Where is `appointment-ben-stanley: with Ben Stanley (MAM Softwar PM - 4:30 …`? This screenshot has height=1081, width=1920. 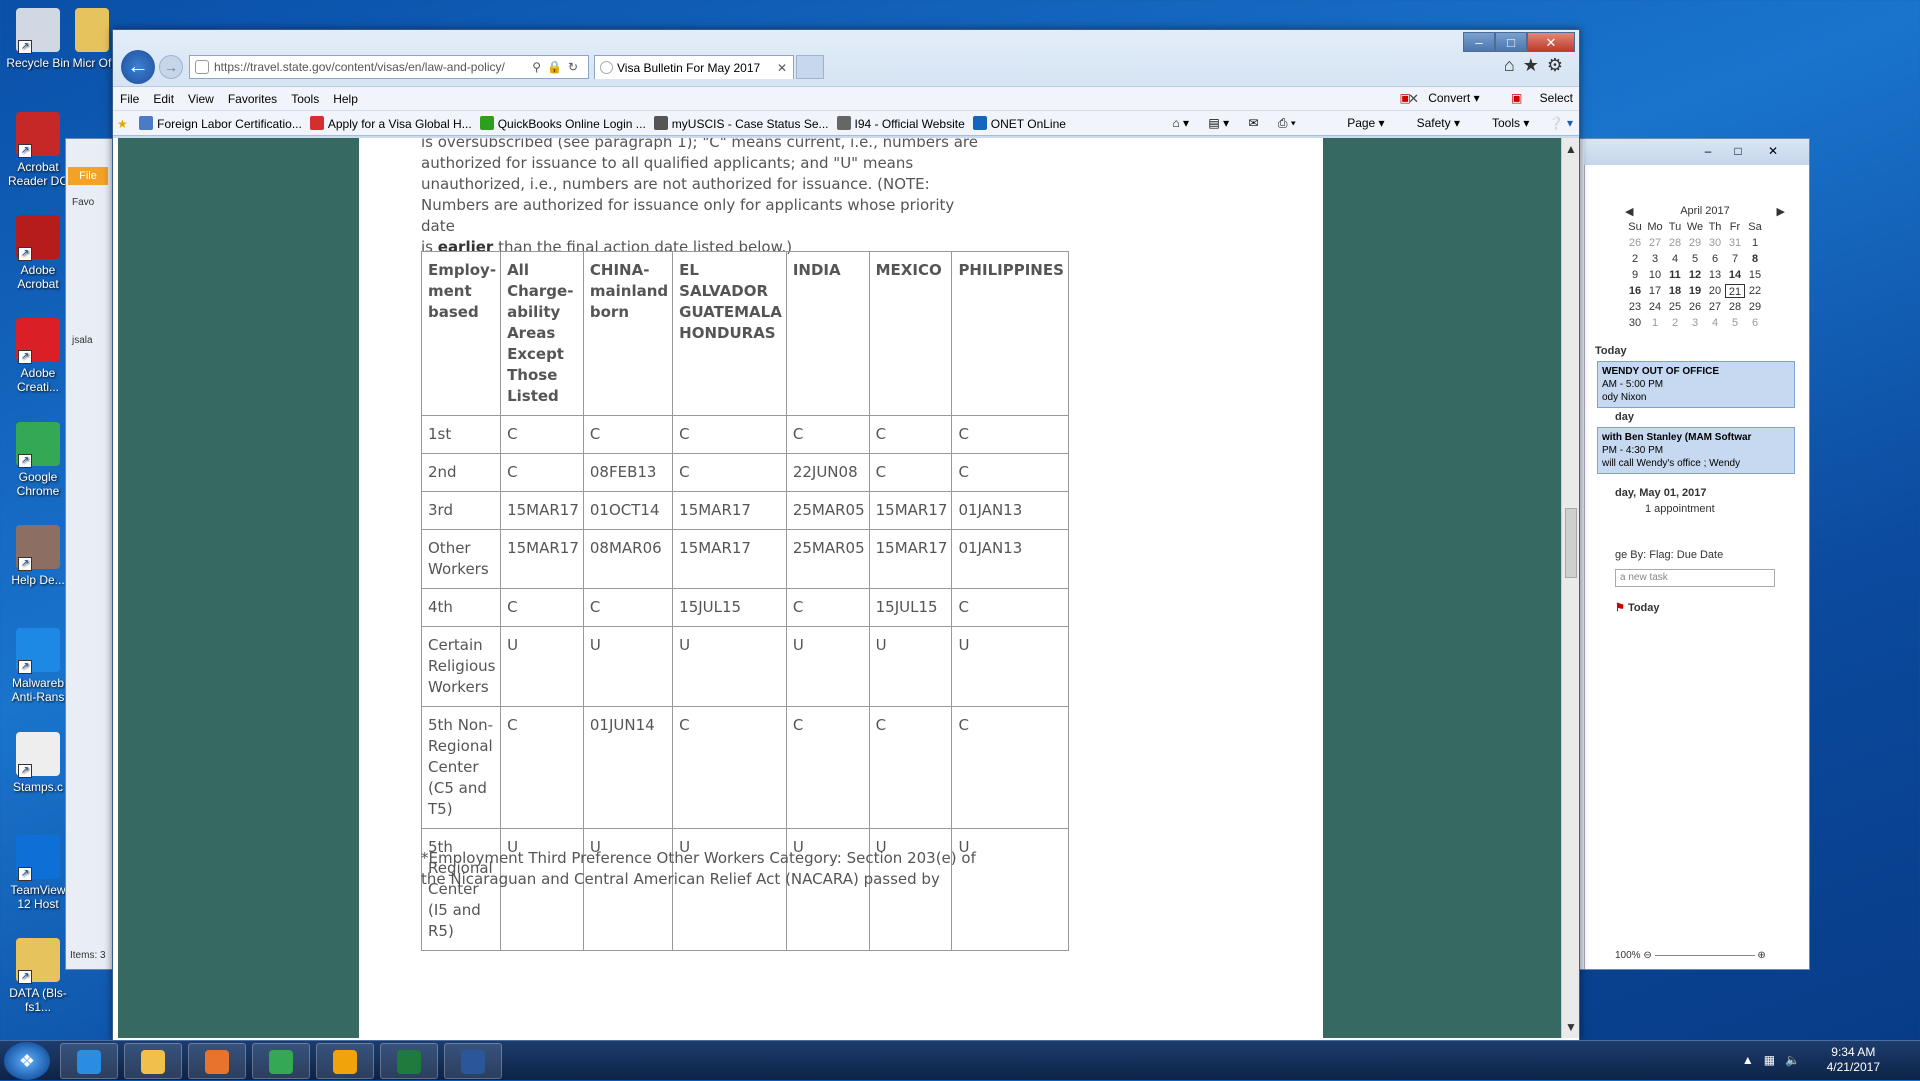 appointment-ben-stanley: with Ben Stanley (MAM Softwar PM - 4:30 … is located at coordinates (1696, 450).